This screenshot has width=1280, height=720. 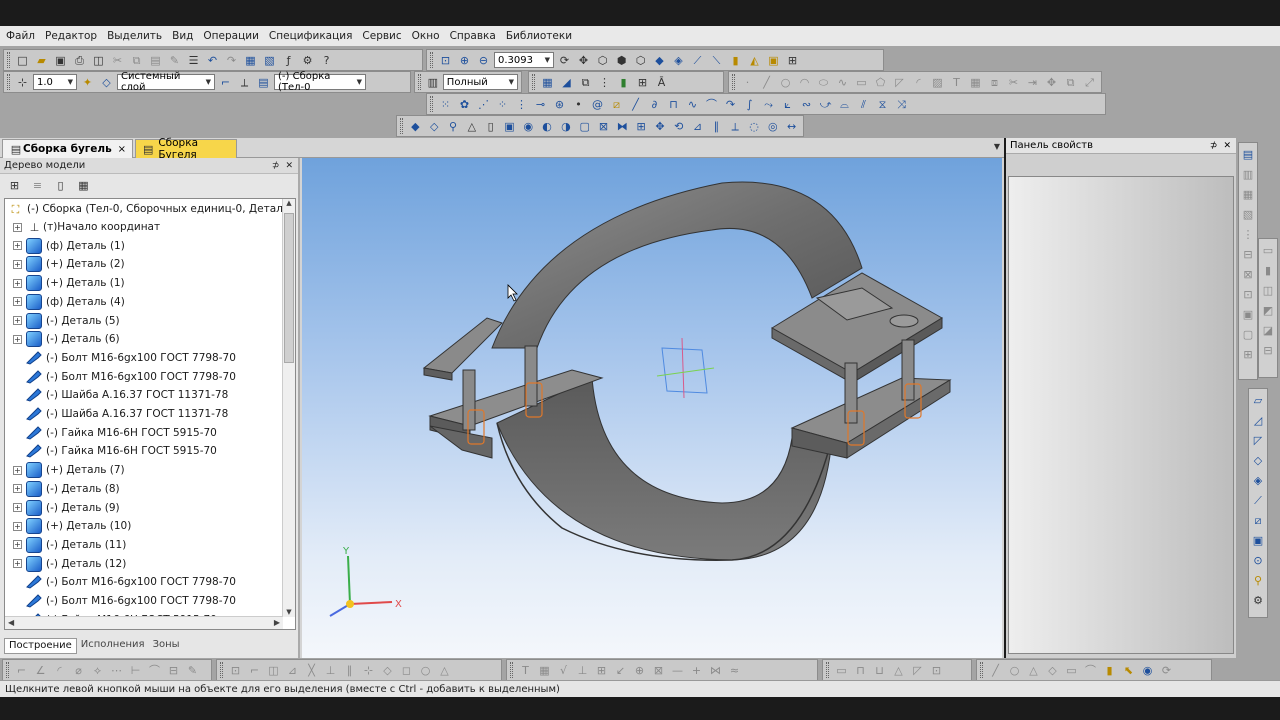 What do you see at coordinates (41, 60) in the screenshot?
I see `open-folder-icon: ▰` at bounding box center [41, 60].